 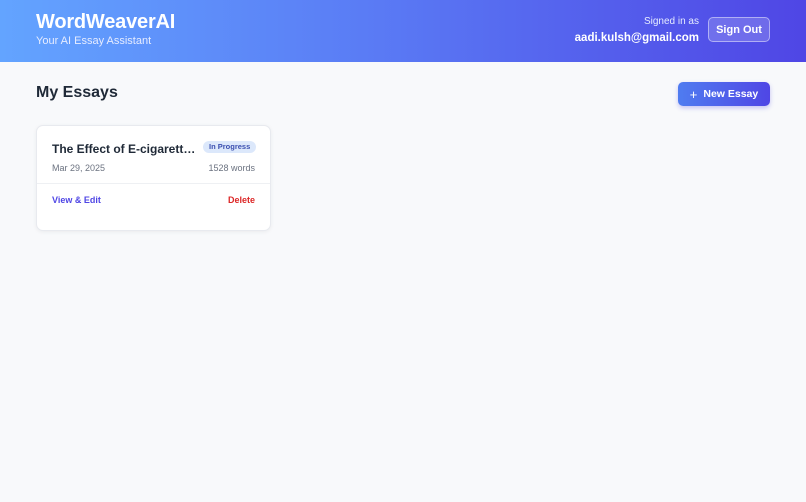 I want to click on new-essay-button: + New Essay, so click(x=724, y=94).